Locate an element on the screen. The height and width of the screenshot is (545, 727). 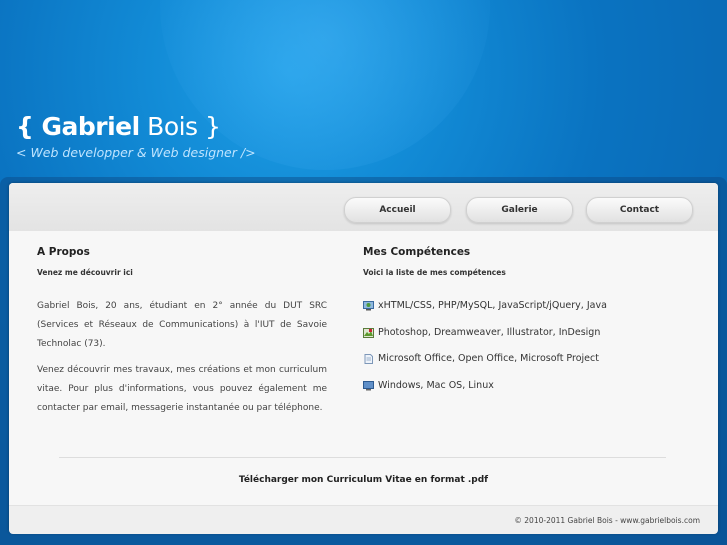
nav-bar: Accueil Galerie Contact is located at coordinates (363, 207).